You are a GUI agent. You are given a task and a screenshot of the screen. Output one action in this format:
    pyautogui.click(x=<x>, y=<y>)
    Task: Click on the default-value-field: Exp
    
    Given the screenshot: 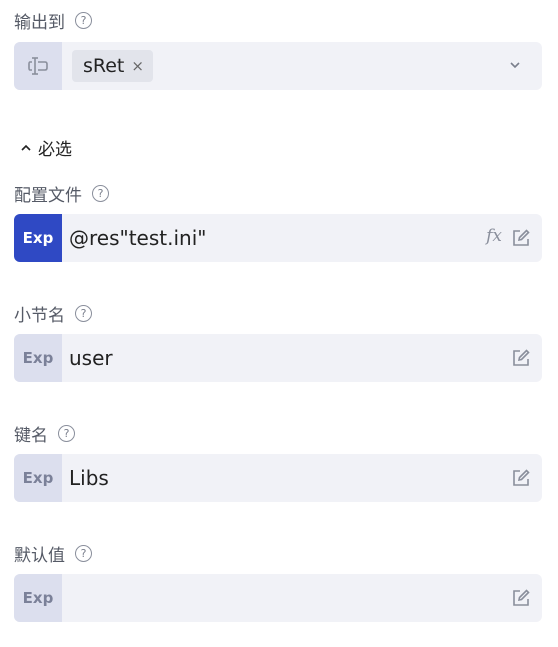 What is the action you would take?
    pyautogui.click(x=278, y=598)
    